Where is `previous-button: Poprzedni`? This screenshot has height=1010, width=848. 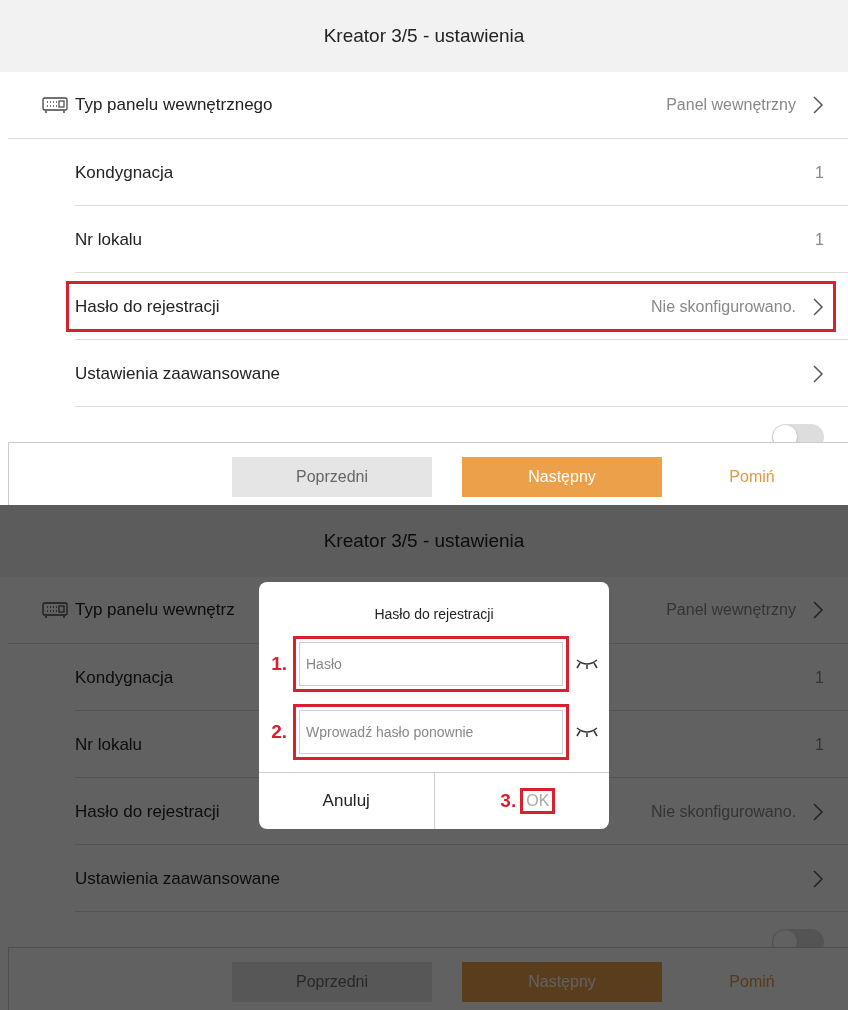 previous-button: Poprzedni is located at coordinates (332, 477).